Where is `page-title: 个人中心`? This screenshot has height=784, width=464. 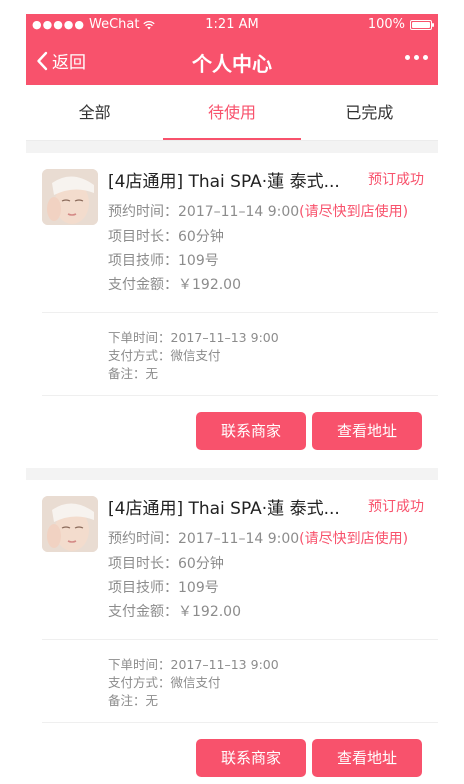
page-title: 个人中心 is located at coordinates (232, 64).